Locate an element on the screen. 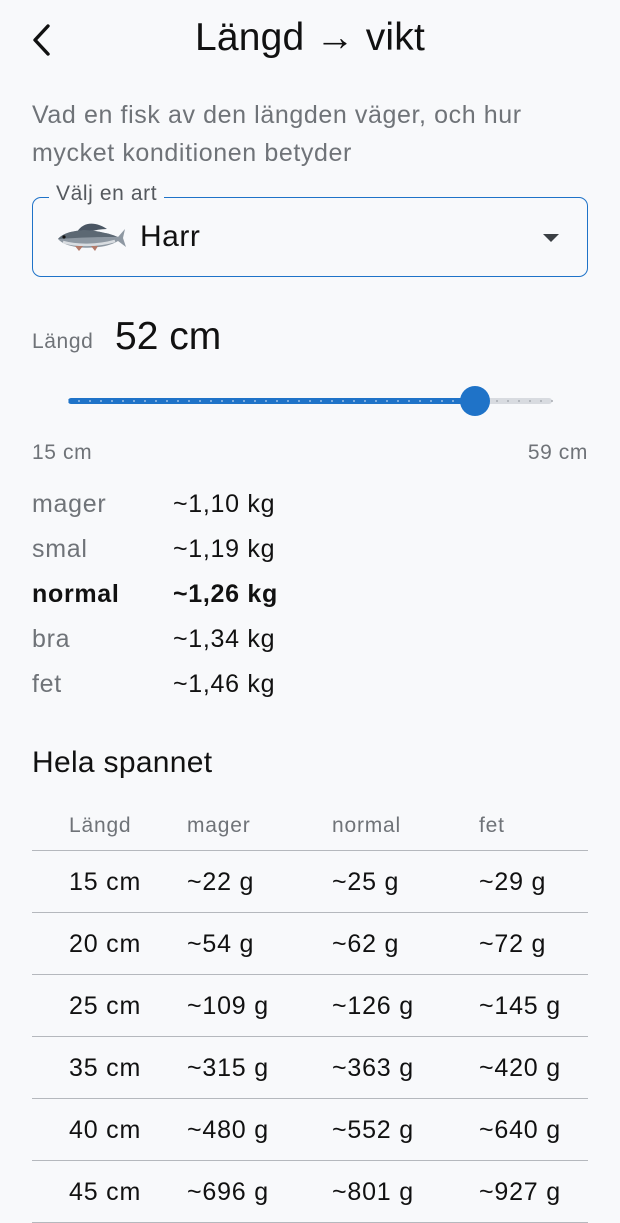 This screenshot has height=1223, width=620. page-title: Längd → vikt is located at coordinates (310, 37).